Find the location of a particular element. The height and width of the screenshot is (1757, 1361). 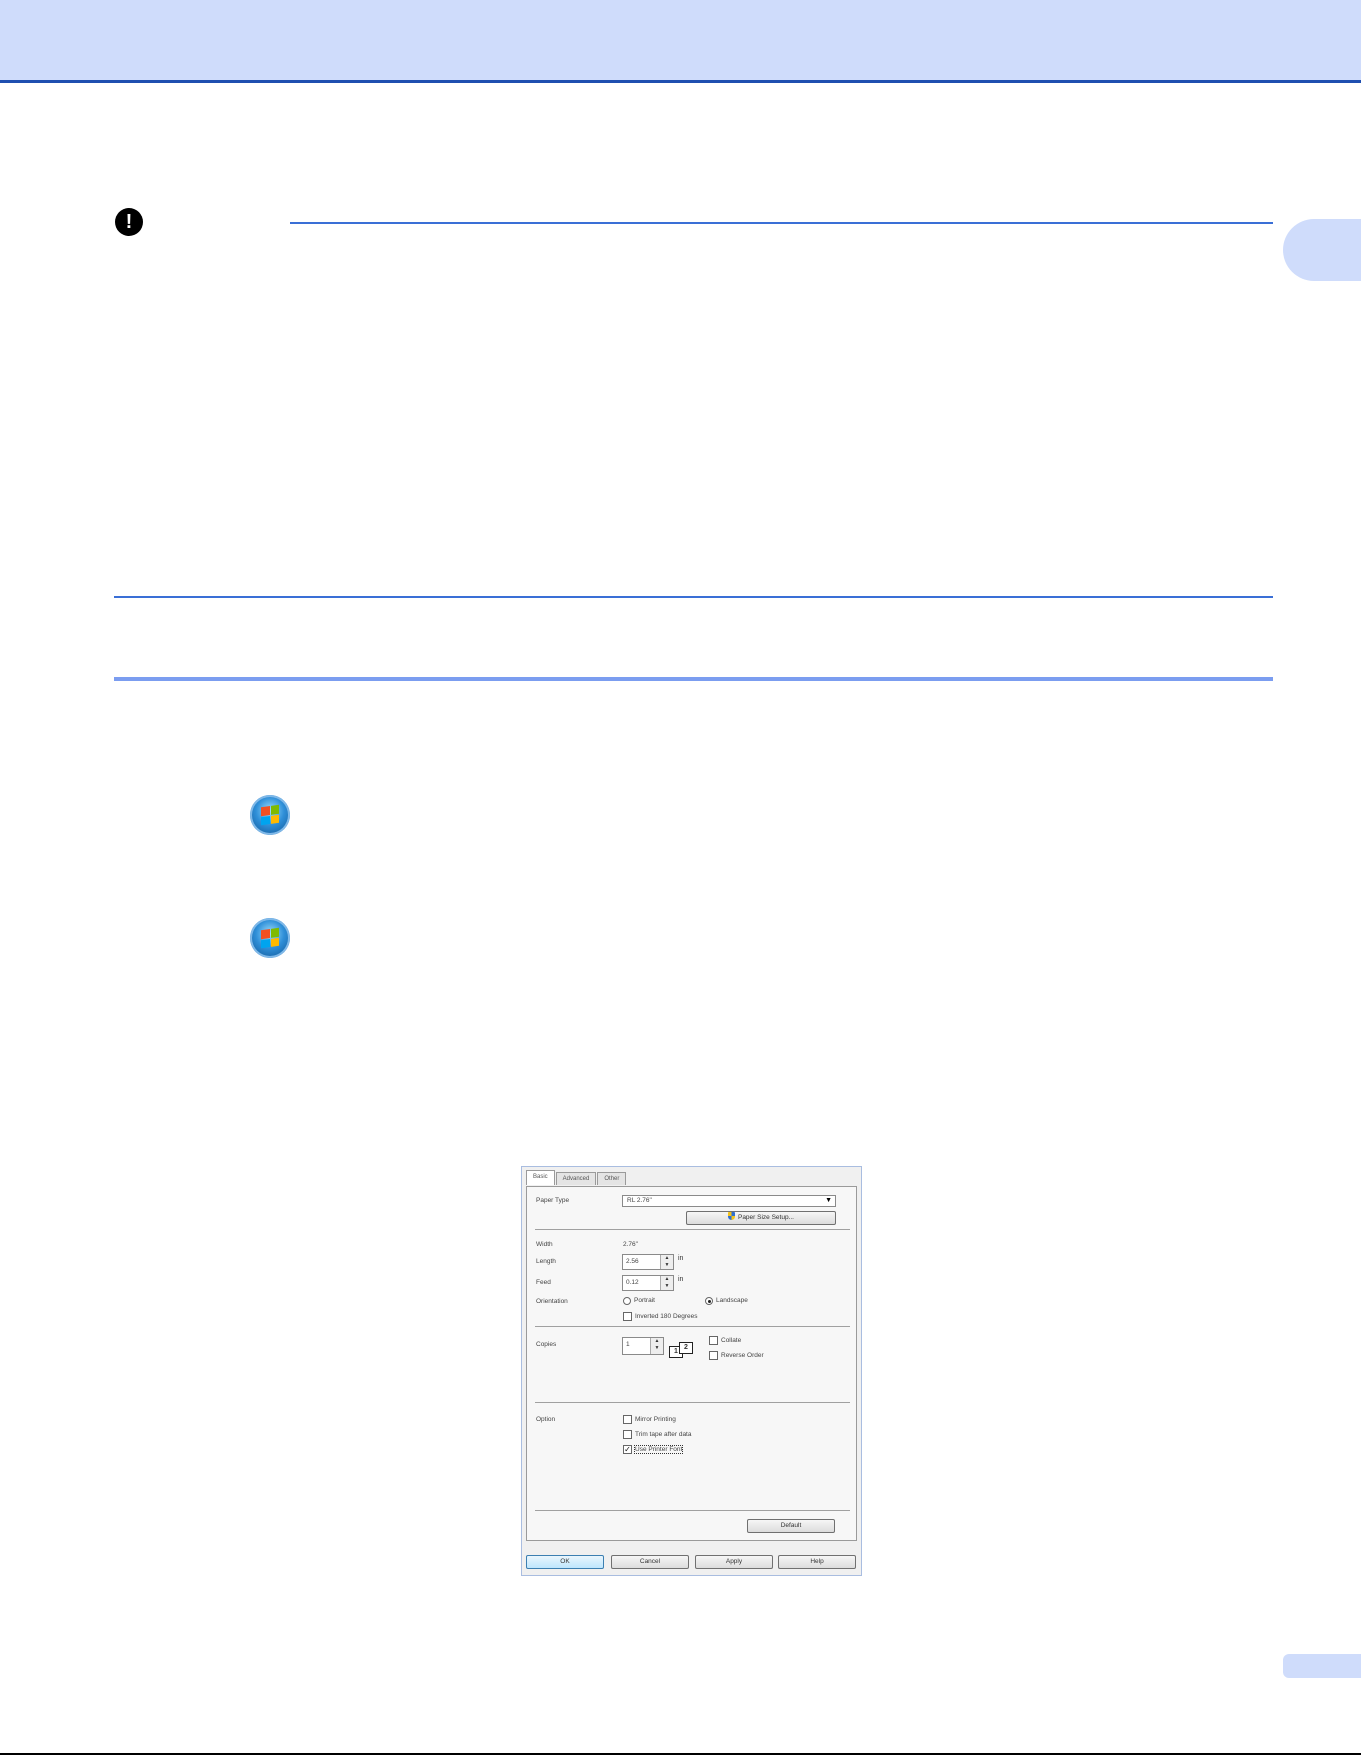

important-divider is located at coordinates (781, 223).